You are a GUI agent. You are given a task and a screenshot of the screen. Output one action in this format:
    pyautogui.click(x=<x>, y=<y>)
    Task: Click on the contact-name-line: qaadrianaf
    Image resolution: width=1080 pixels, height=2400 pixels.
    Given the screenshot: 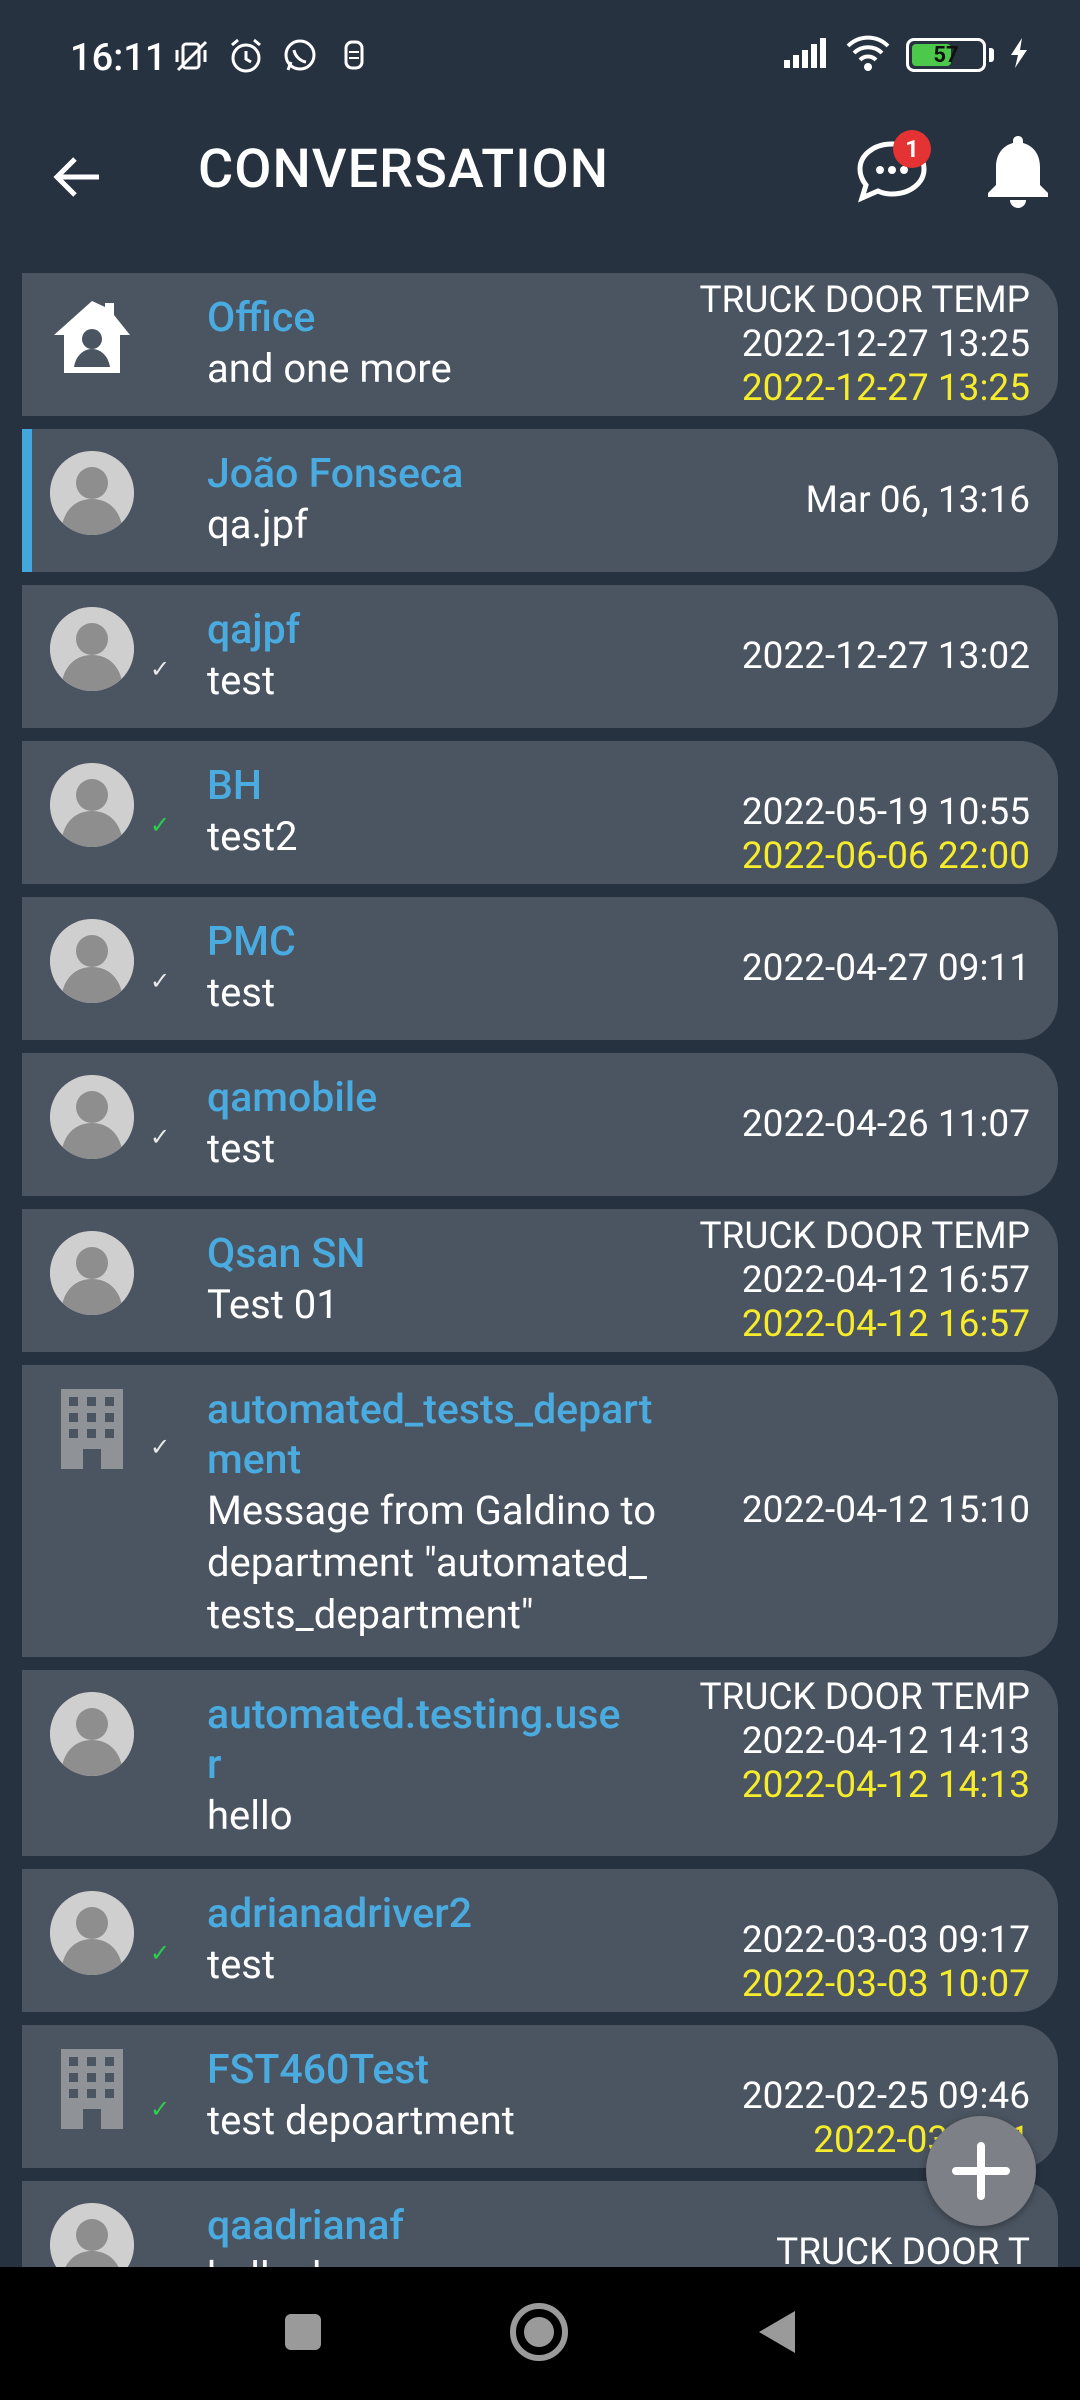 What is the action you would take?
    pyautogui.click(x=305, y=2226)
    